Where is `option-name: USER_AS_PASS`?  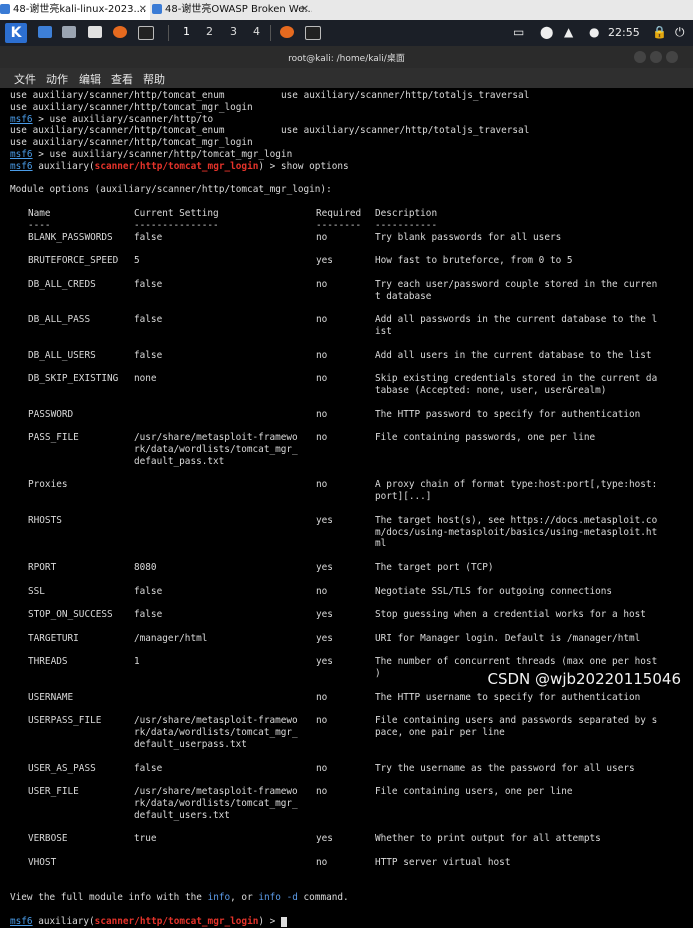 option-name: USER_AS_PASS is located at coordinates (62, 768).